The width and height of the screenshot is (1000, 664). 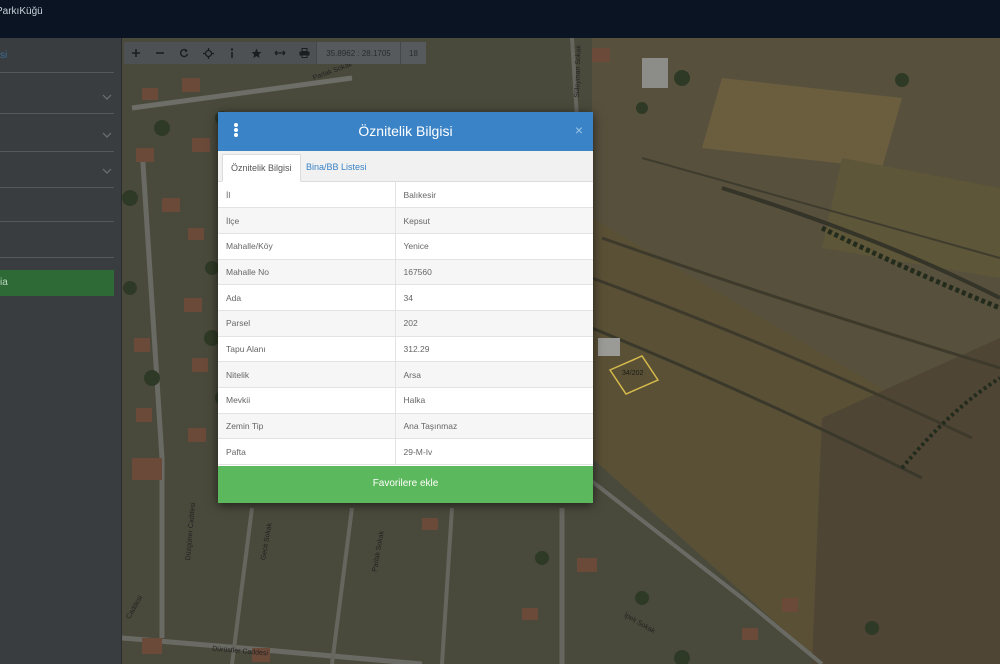 I want to click on sidebar-divider, so click(x=57, y=72).